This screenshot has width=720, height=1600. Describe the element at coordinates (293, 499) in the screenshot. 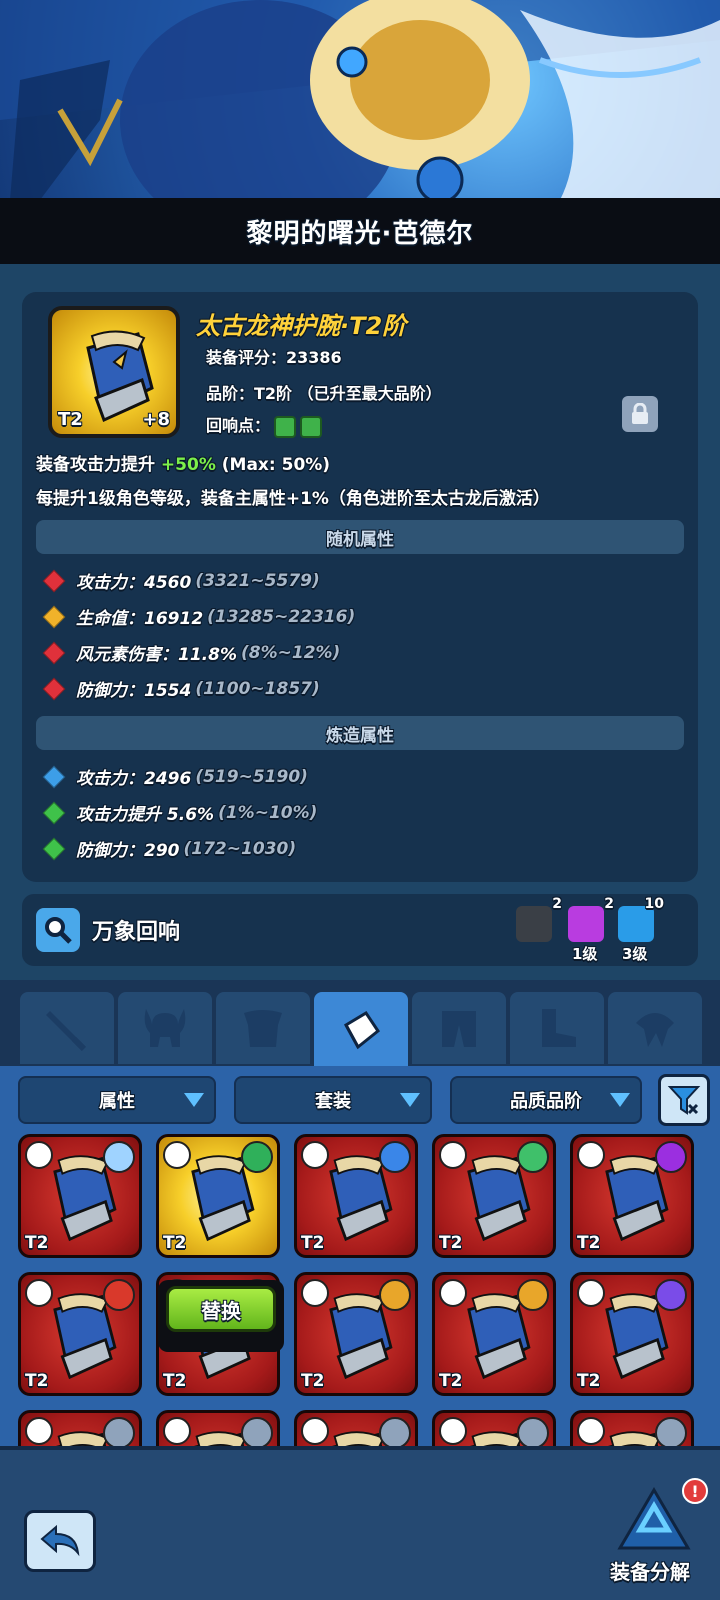

I see `equipment-effect-2: 每提升1级角色等级，装备主属性+1%（角色进阶至太古龙后激活）` at that location.